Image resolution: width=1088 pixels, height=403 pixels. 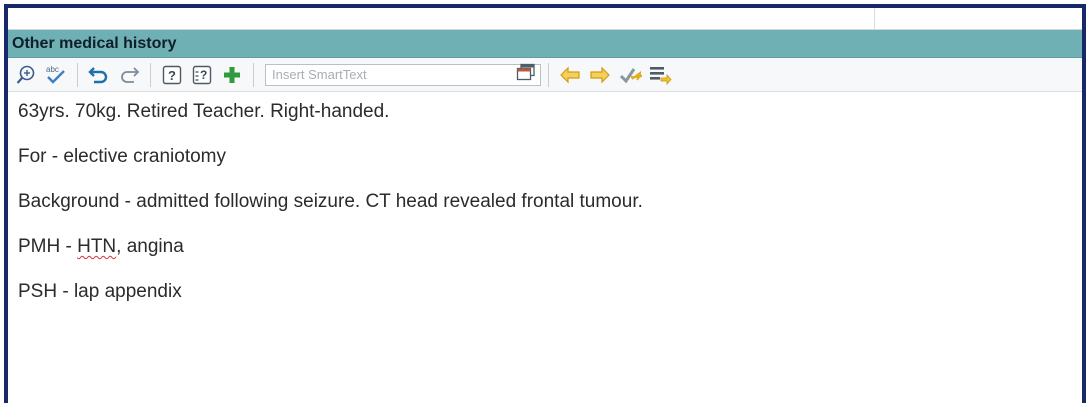 What do you see at coordinates (545, 19) in the screenshot?
I see `top-strip` at bounding box center [545, 19].